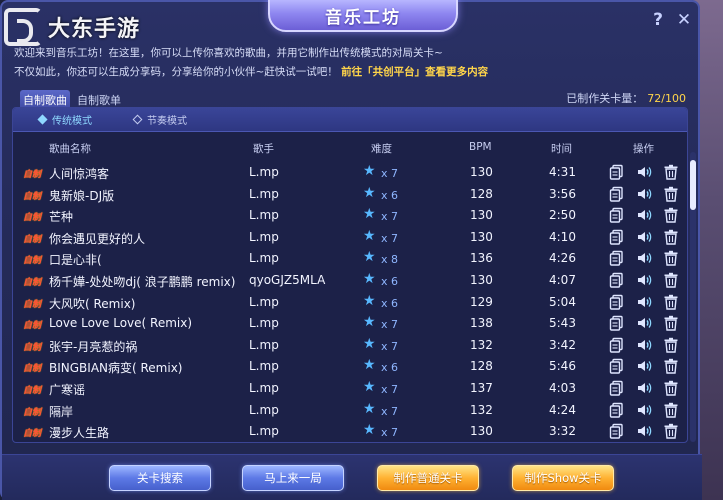 Image resolution: width=723 pixels, height=500 pixels. Describe the element at coordinates (350, 411) in the screenshot. I see `table-row: 自制 隔岸 L.mp ★ x 7 132 4:24` at that location.